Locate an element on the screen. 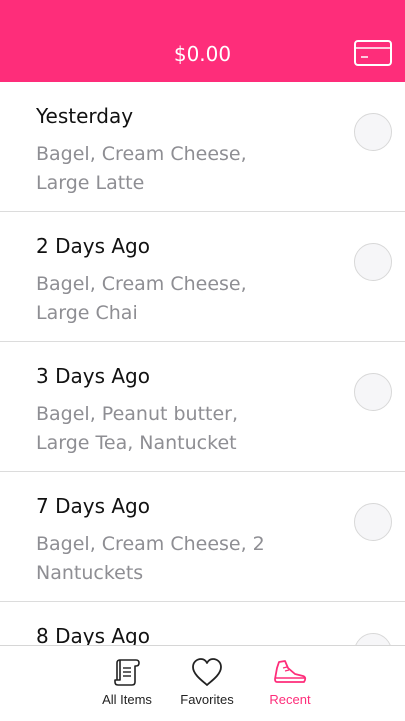 This screenshot has width=405, height=721. tab-label: Favorites is located at coordinates (207, 699).